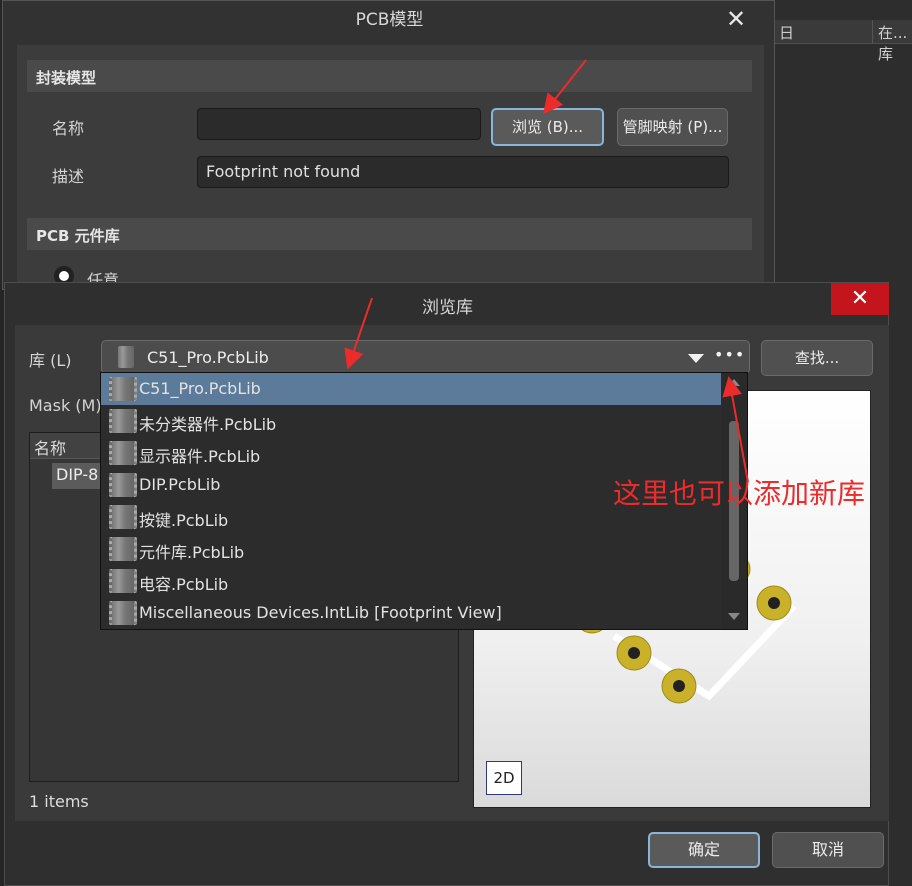 The image size is (912, 886). What do you see at coordinates (208, 357) in the screenshot?
I see `selected-library: C51_Pro.PcbLib` at bounding box center [208, 357].